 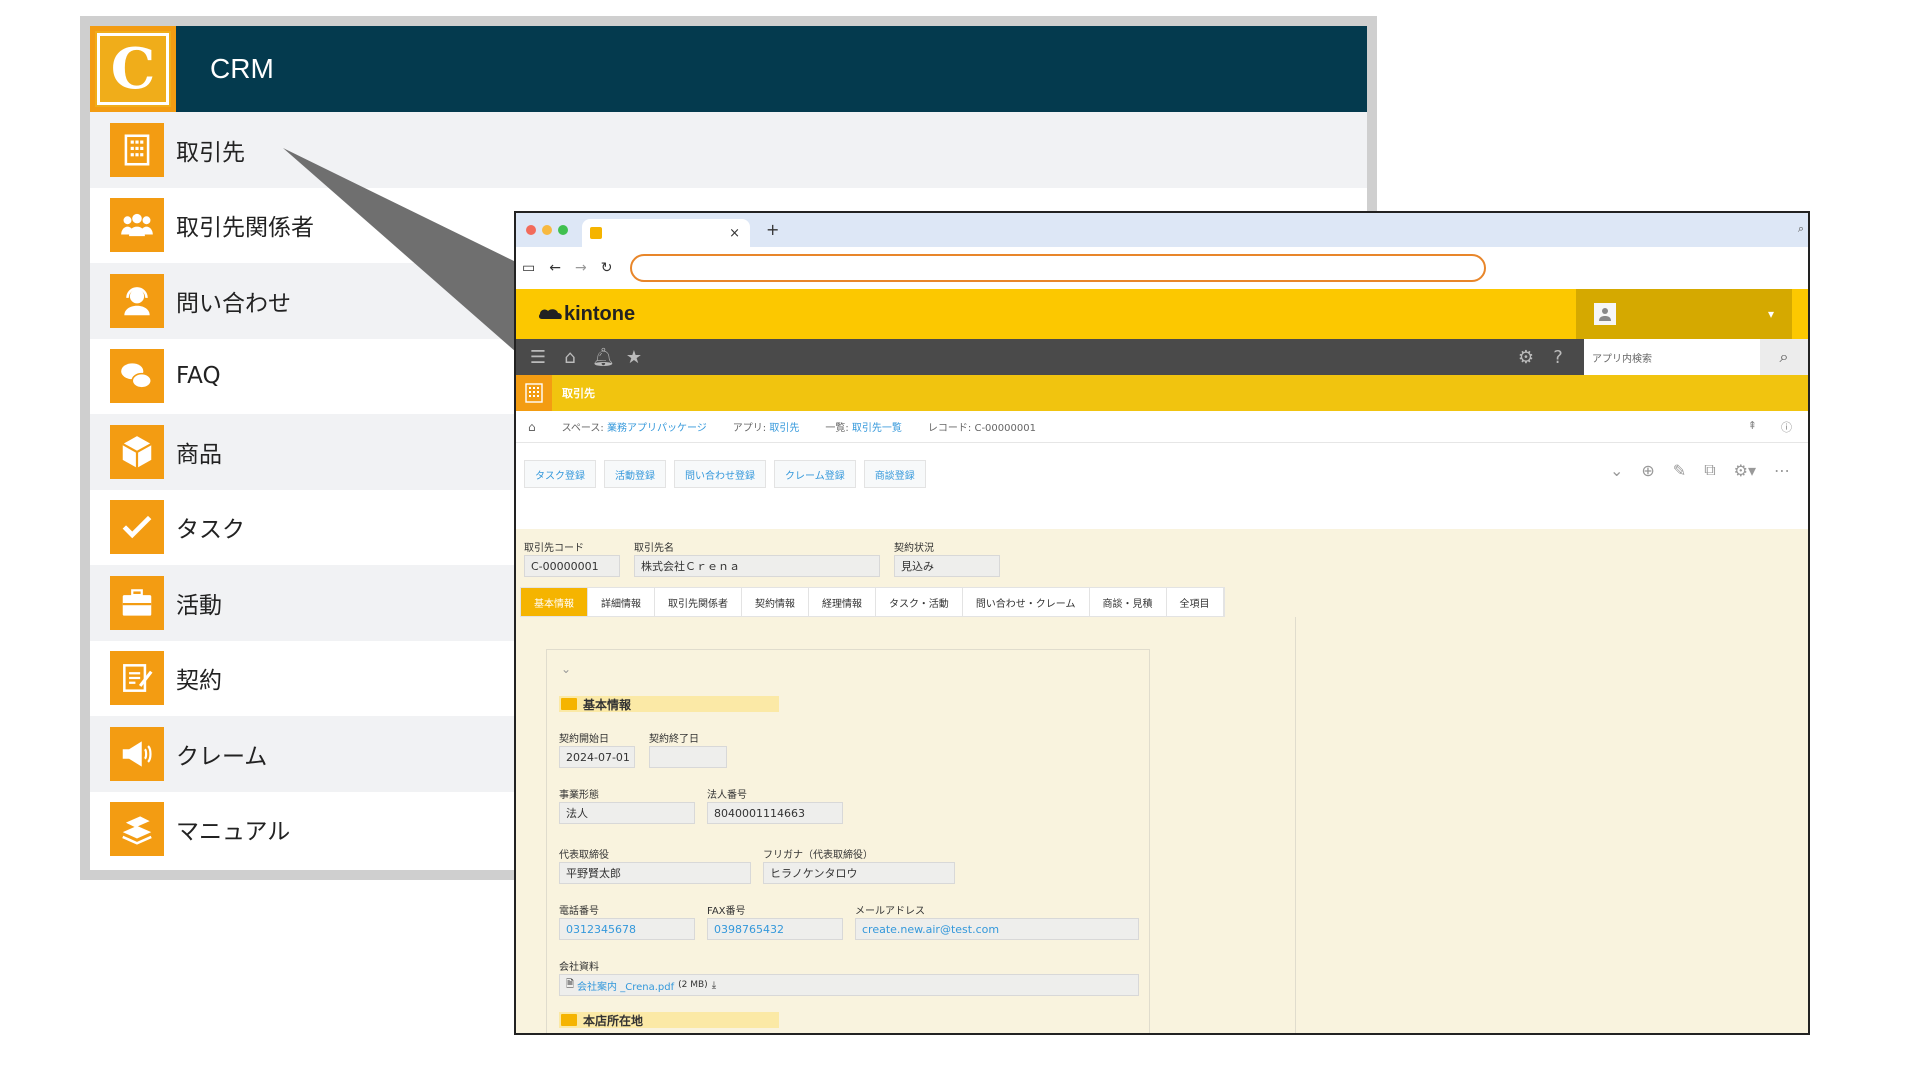 I want to click on more-options-icon: ⋯, so click(x=1782, y=470).